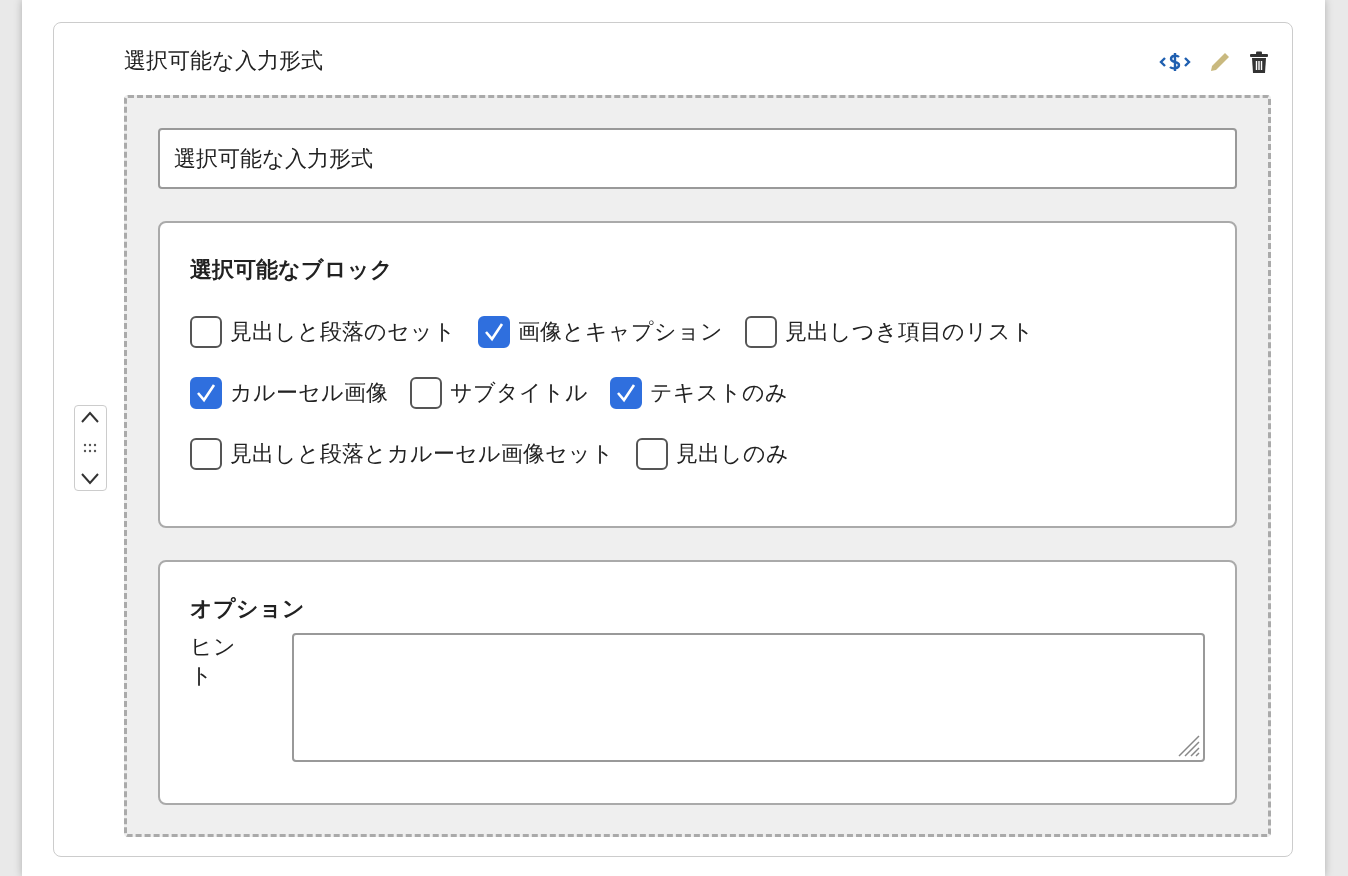 The image size is (1348, 876). What do you see at coordinates (343, 331) in the screenshot?
I see `checkbox-label: 見出しと段落のセット` at bounding box center [343, 331].